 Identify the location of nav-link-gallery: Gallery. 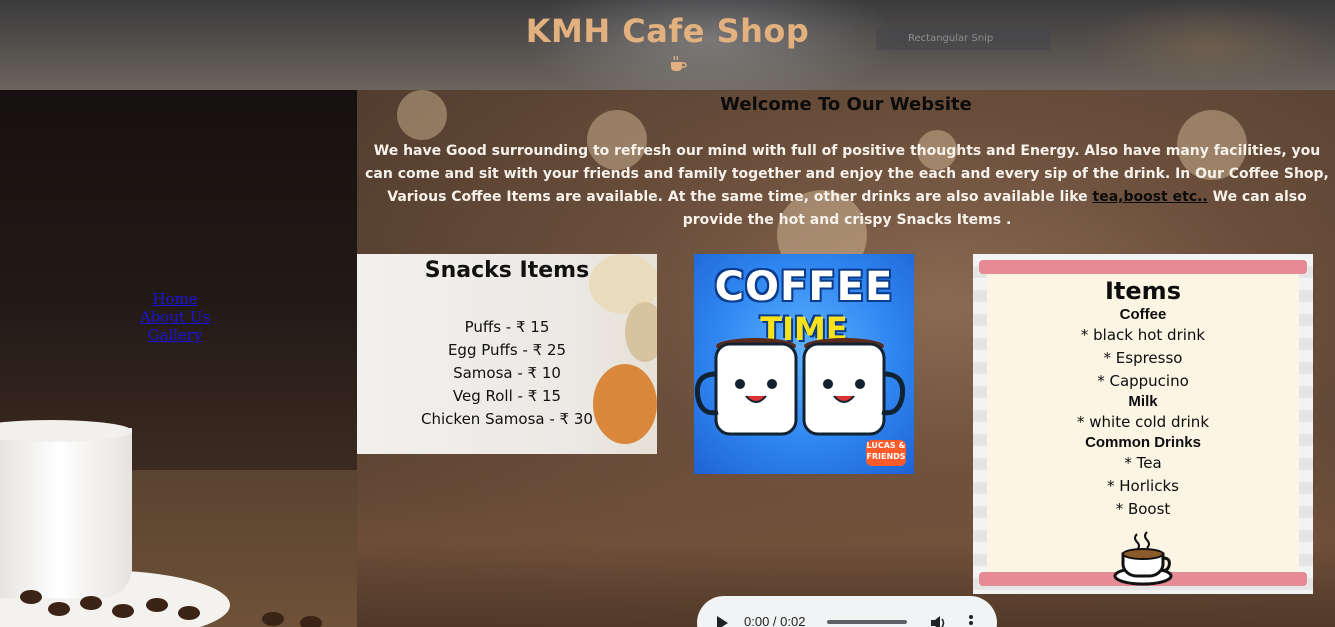
(175, 335).